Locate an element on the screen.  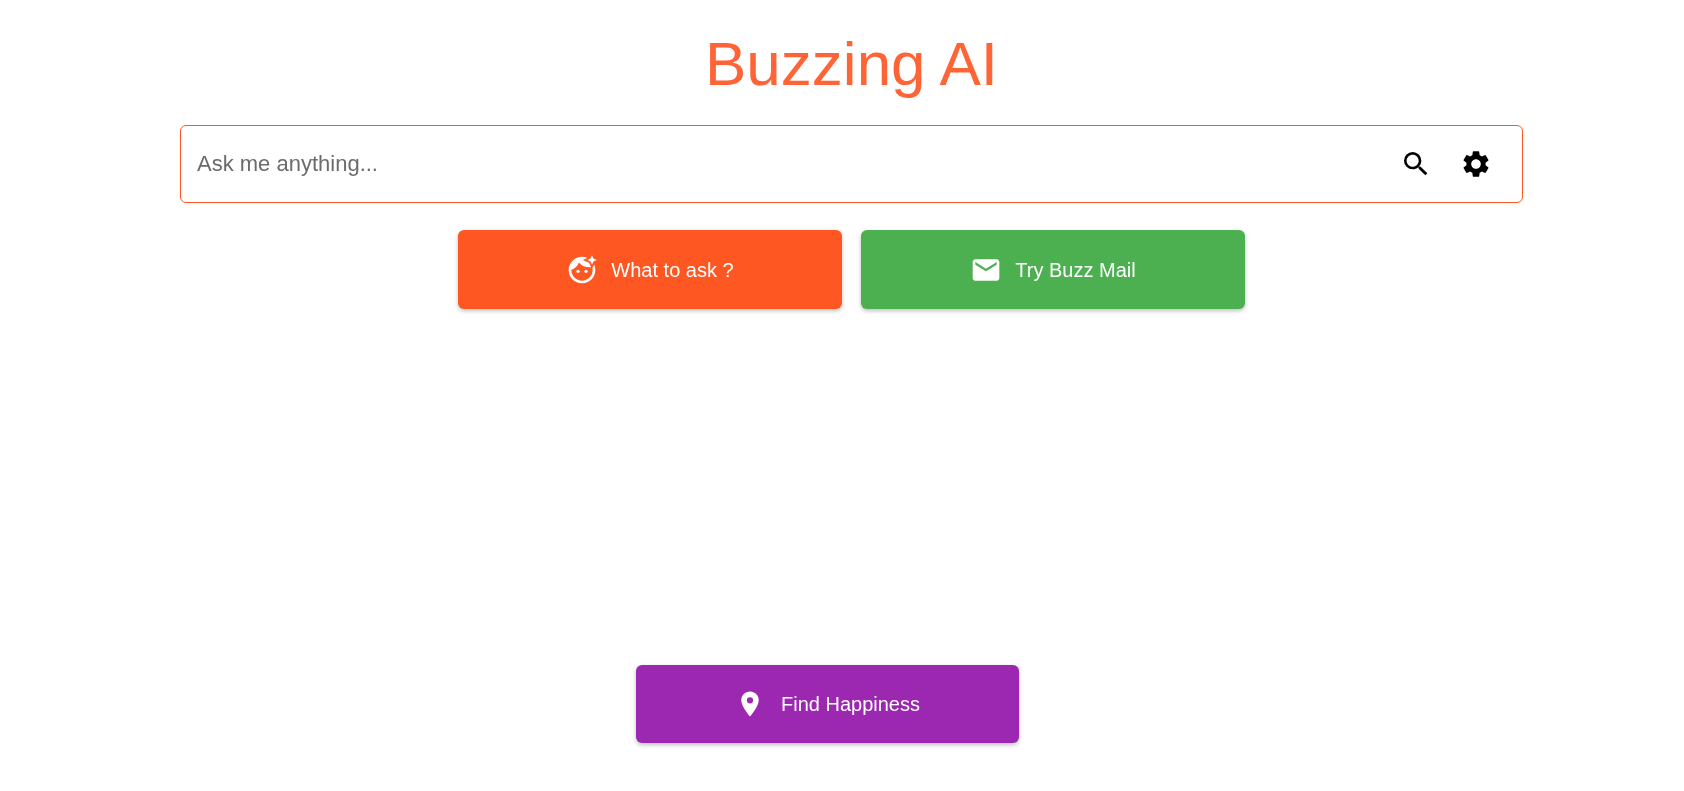
action-button: What to ask ? is located at coordinates (650, 269).